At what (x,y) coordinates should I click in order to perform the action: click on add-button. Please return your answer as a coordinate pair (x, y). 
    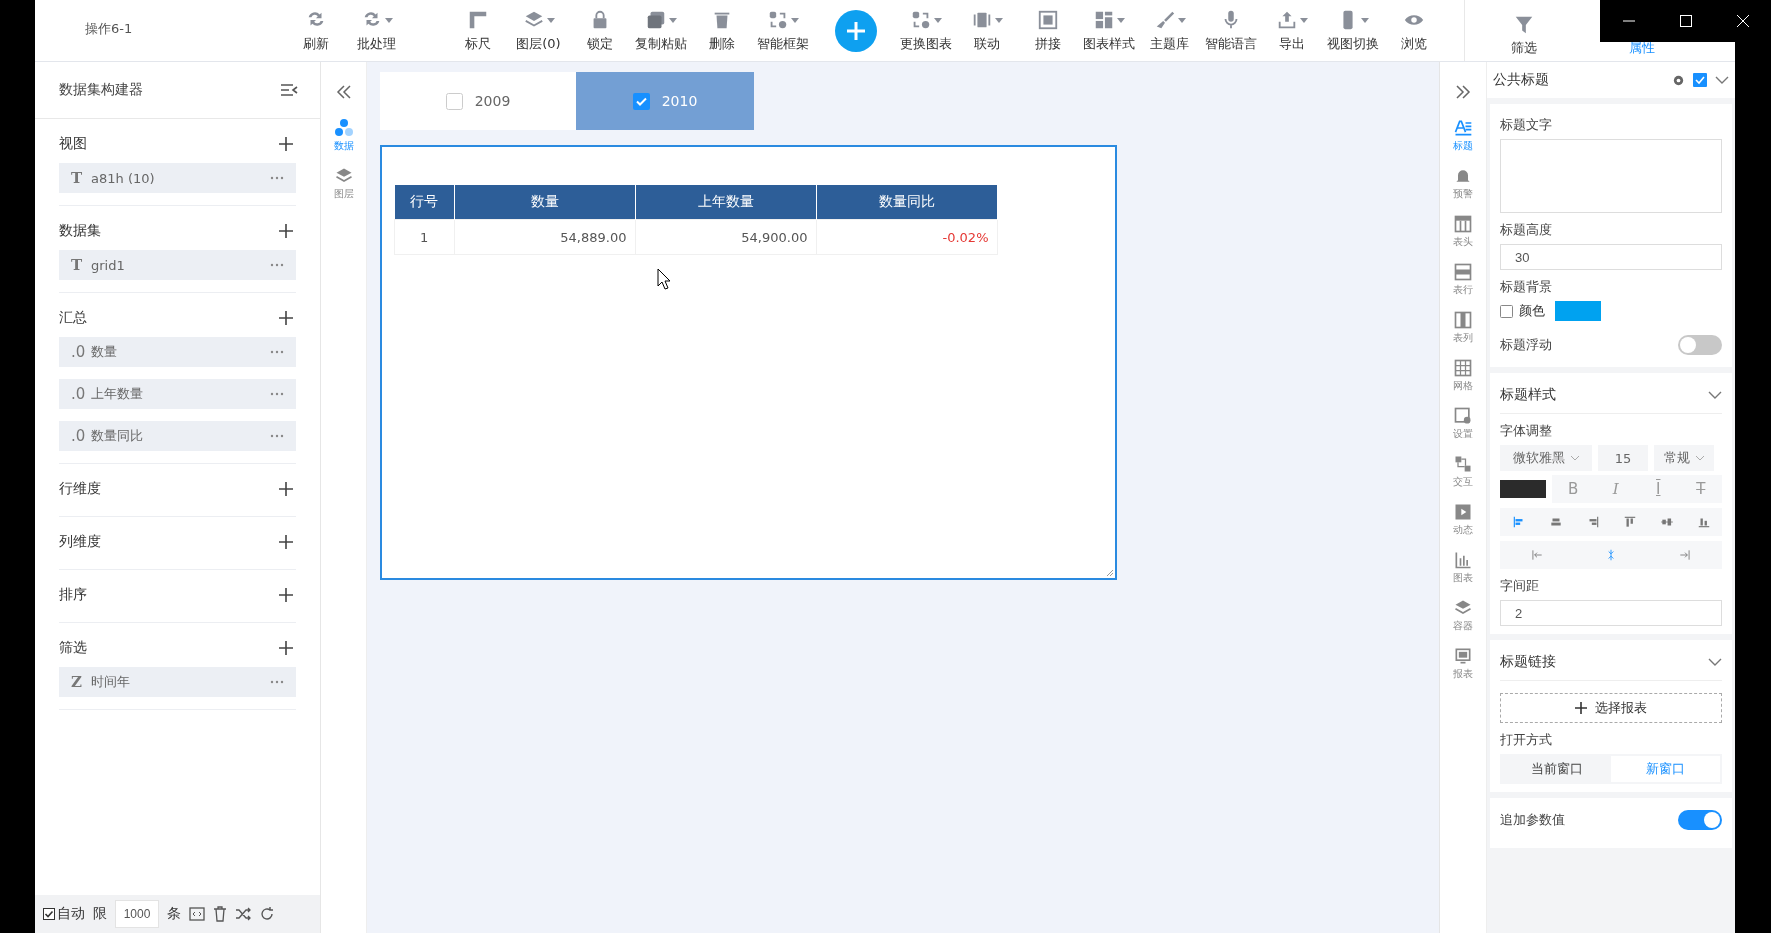
    Looking at the image, I should click on (856, 30).